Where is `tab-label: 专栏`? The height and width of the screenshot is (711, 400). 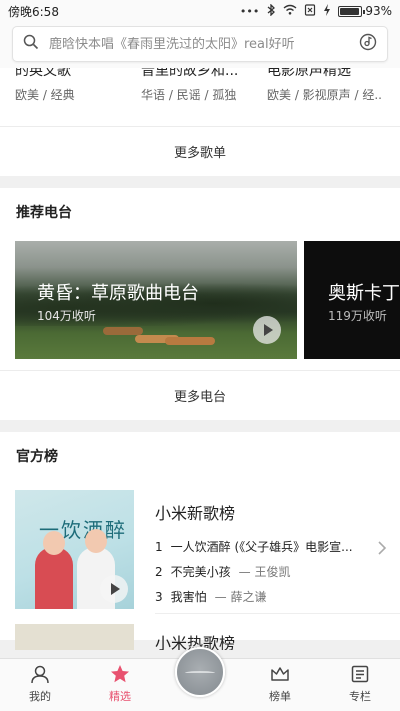
tab-label: 专栏 is located at coordinates (360, 696).